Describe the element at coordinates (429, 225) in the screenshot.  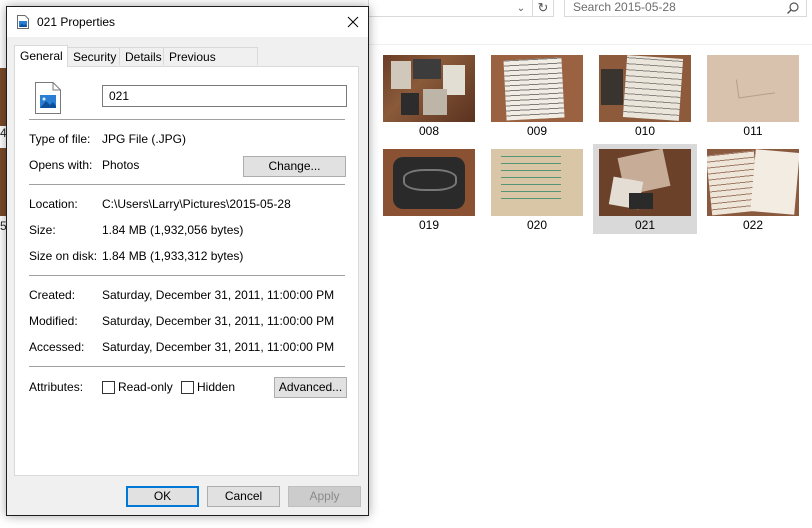
I see `thumbnail-label: 019` at that location.